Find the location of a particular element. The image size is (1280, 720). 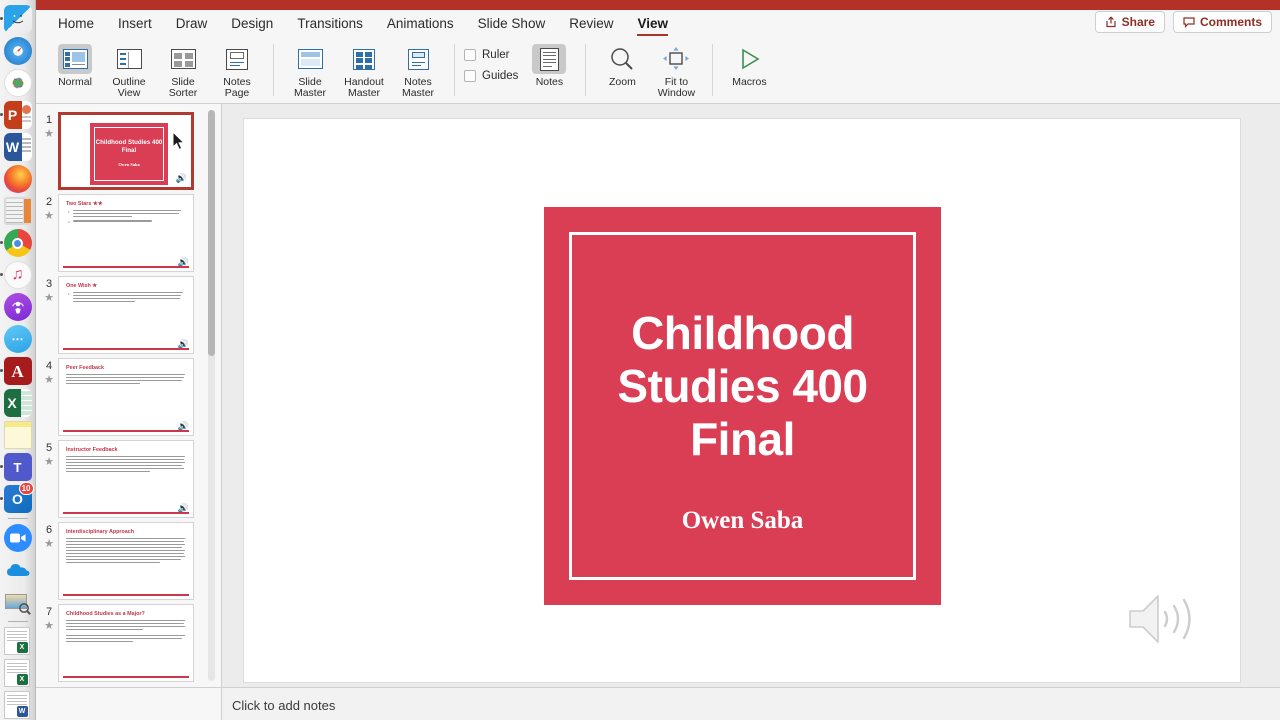

slide-sorter-label: Slide Sorter is located at coordinates (183, 87).